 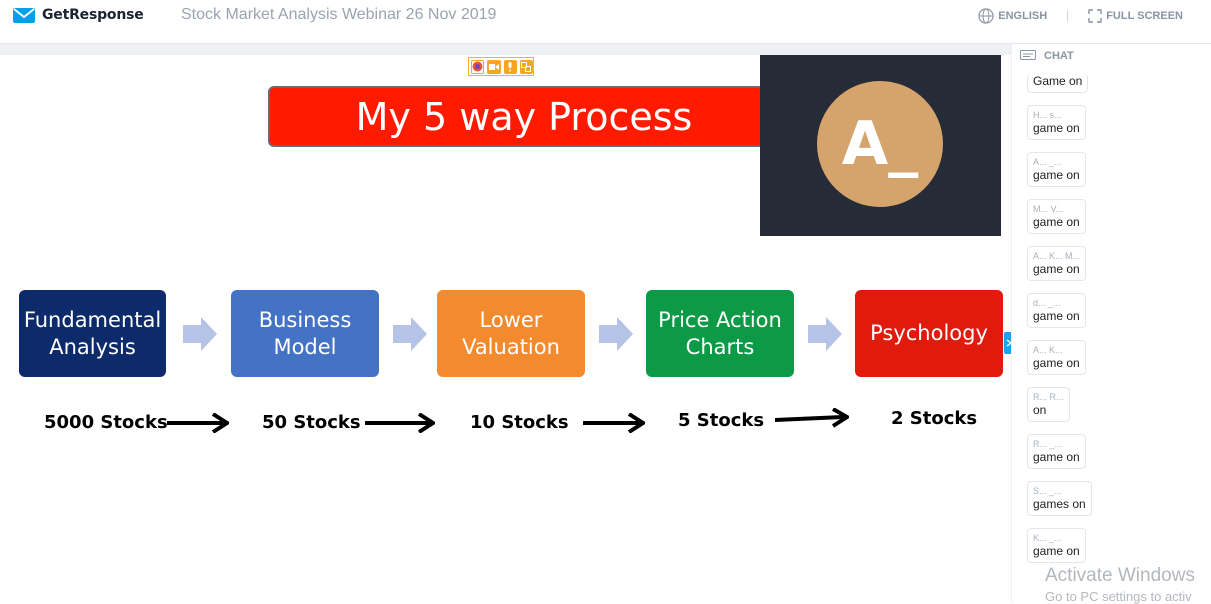 I want to click on presenter-controls, so click(x=501, y=66).